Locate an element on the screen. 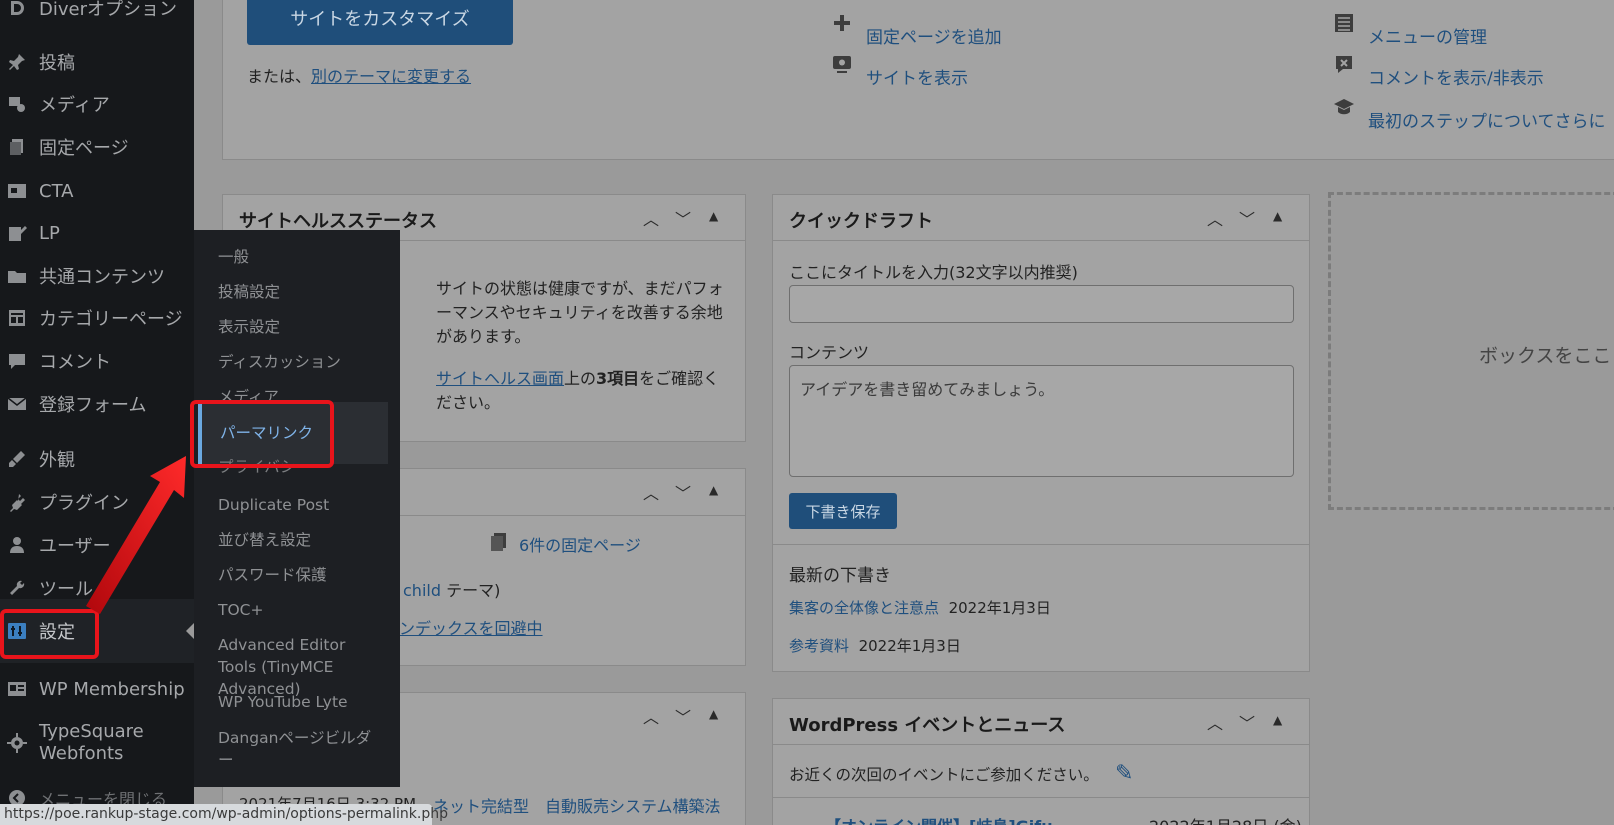  submenu-item-dangan-page-builder: Danganページビルダー is located at coordinates (287, 749).